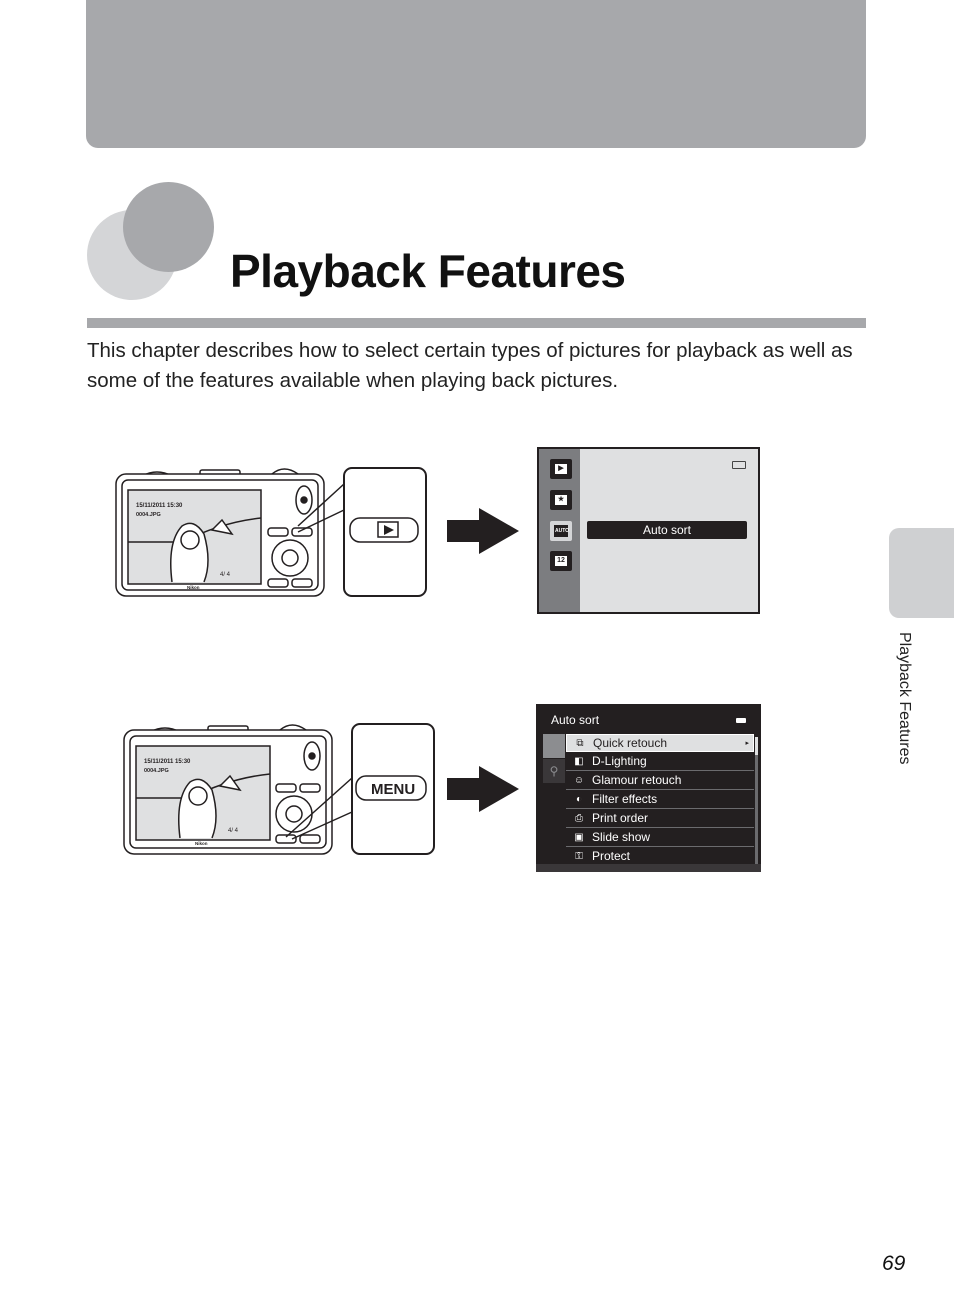 Image resolution: width=954 pixels, height=1314 pixels. Describe the element at coordinates (648, 868) in the screenshot. I see `menu-footer-bar` at that location.